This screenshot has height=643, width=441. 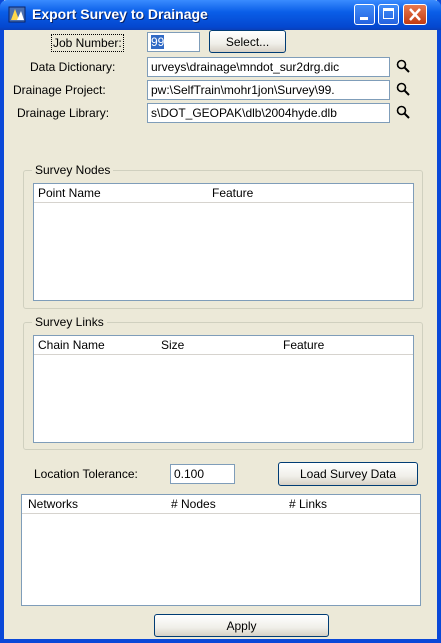 What do you see at coordinates (172, 345) in the screenshot?
I see `column-size: Size` at bounding box center [172, 345].